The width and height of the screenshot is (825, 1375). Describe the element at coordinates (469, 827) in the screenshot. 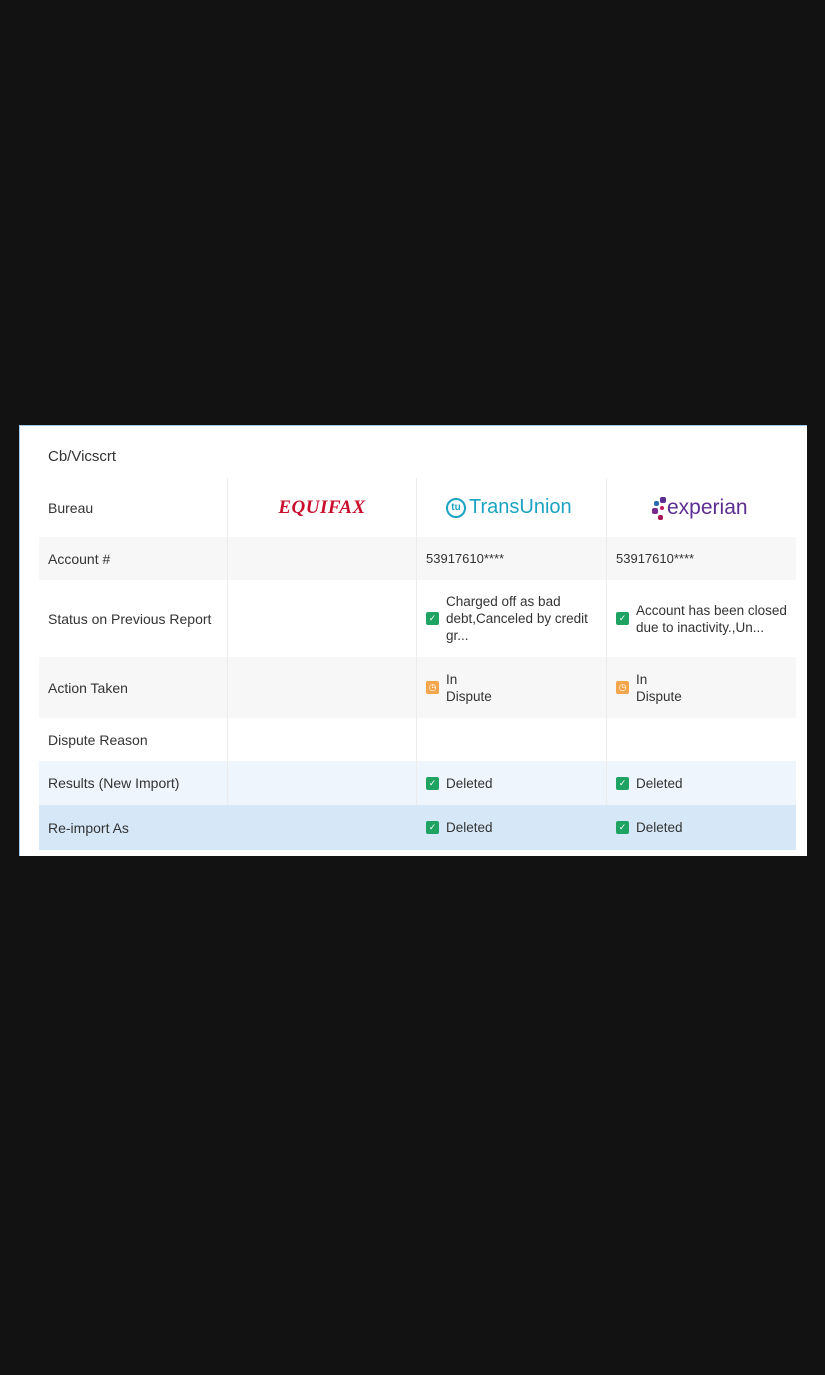

I see `transunion-reimport-text: Deleted` at that location.